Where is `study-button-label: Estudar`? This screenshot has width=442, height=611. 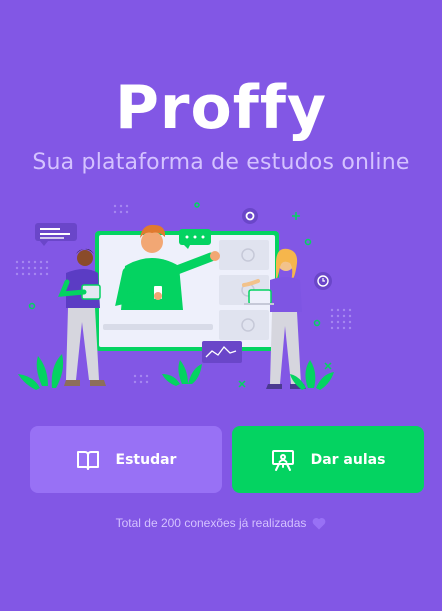
study-button-label: Estudar is located at coordinates (146, 459).